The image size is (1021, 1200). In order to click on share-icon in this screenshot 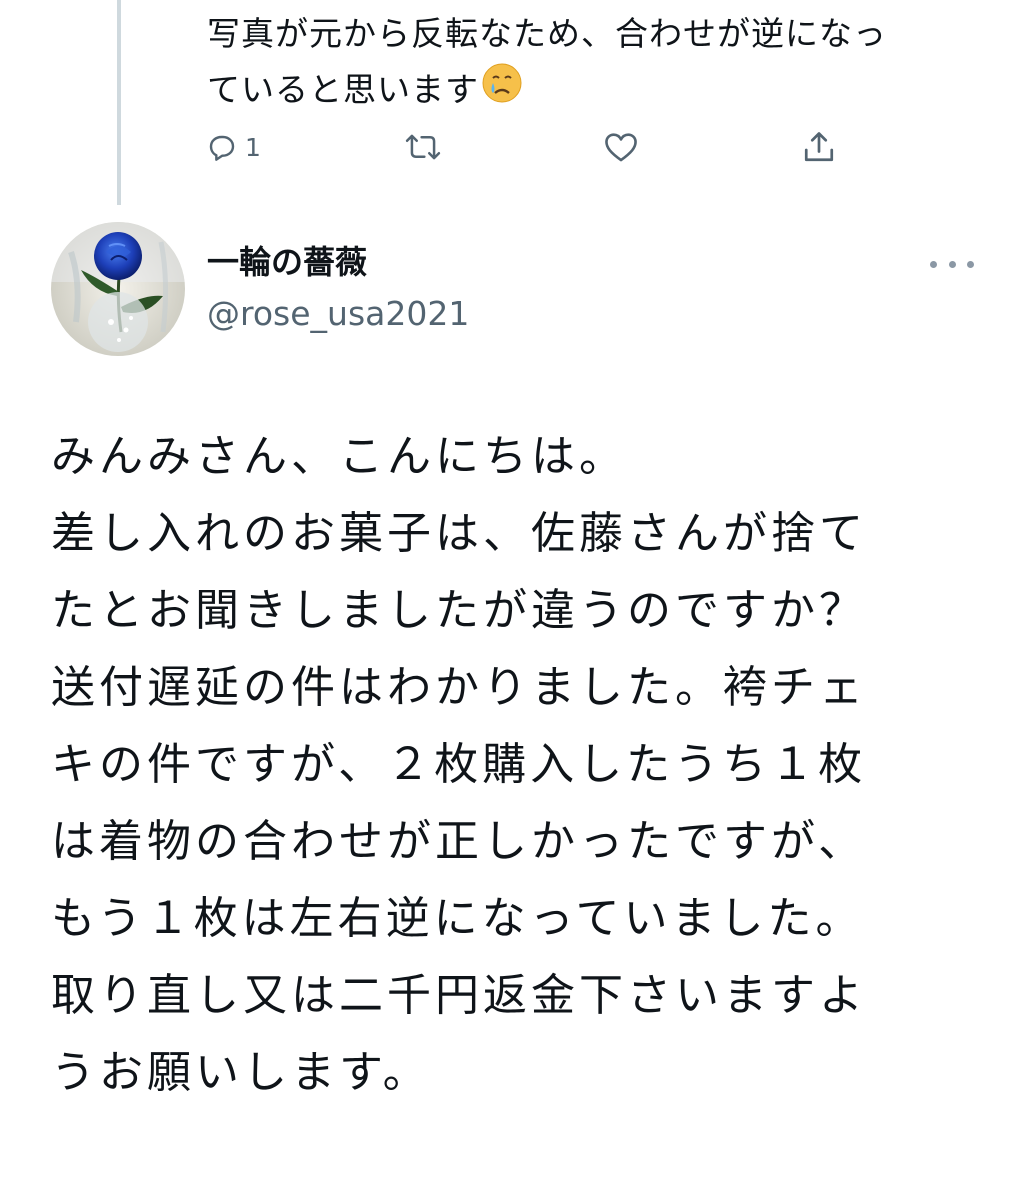, I will do `click(819, 147)`.